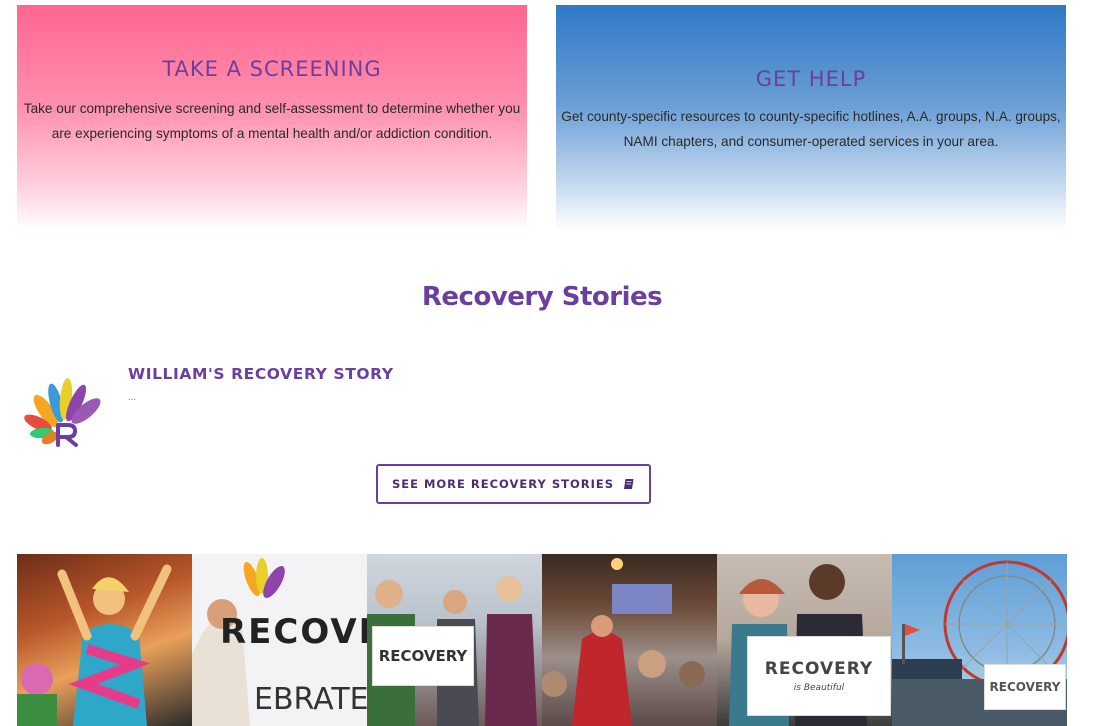 The width and height of the screenshot is (1094, 726). I want to click on recovery-sign-pair-text: RECOVERY is Beautiful, so click(819, 676).